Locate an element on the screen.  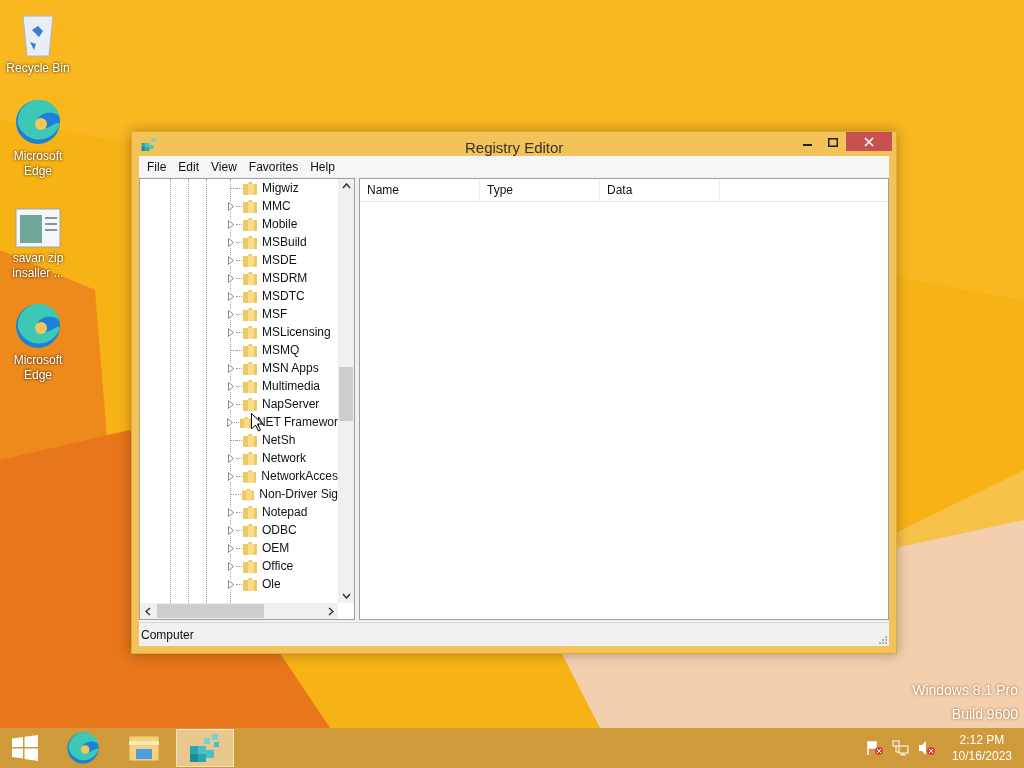
tree-item: MSDRM is located at coordinates (285, 278).